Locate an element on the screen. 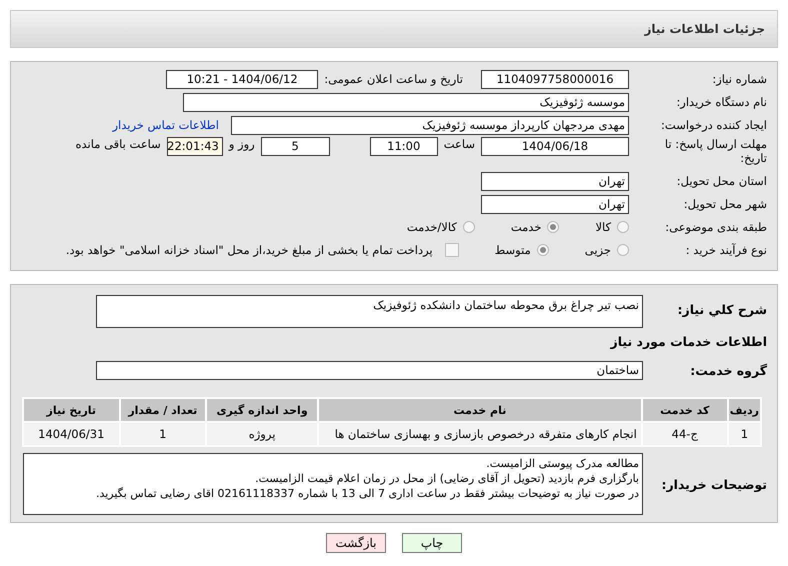  buyer-contact-link: اطلاعات تماس خریدار is located at coordinates (165, 125).